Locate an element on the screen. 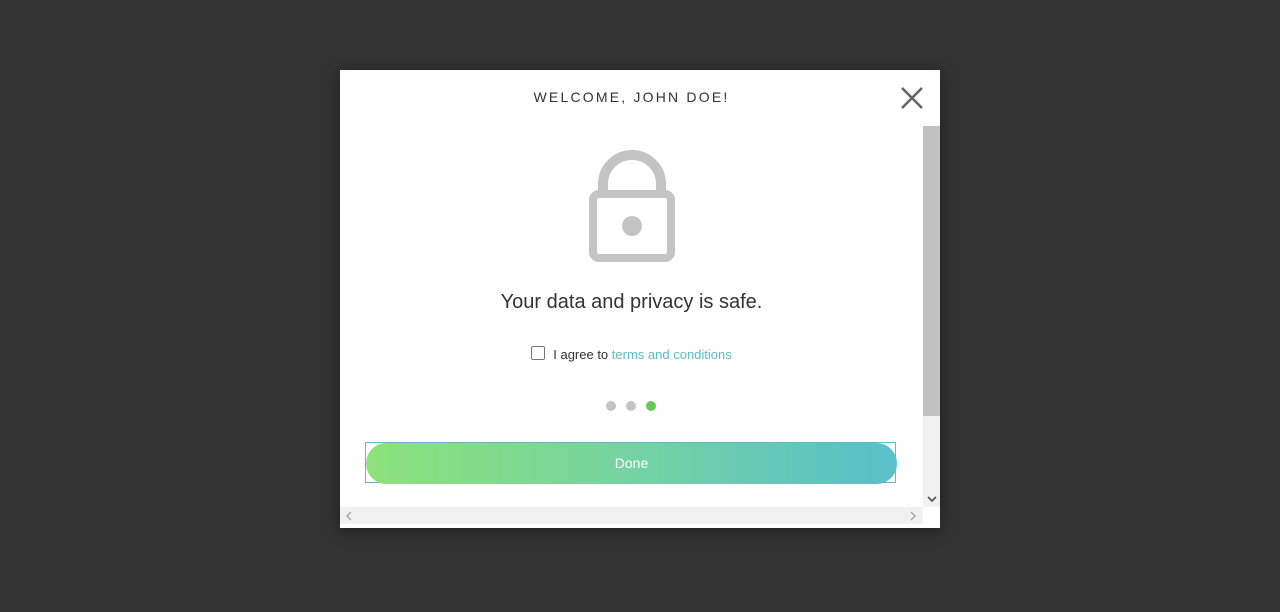 Image resolution: width=1280 pixels, height=612 pixels. scroll-right-arrow-icon is located at coordinates (913, 516).